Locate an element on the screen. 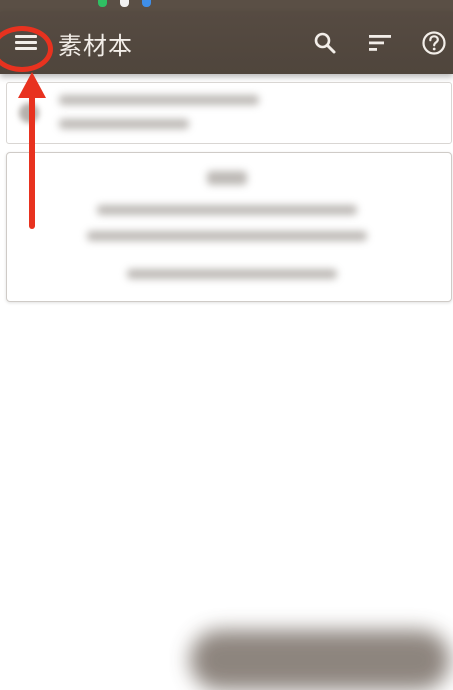 The image size is (453, 690). search-icon is located at coordinates (325, 43).